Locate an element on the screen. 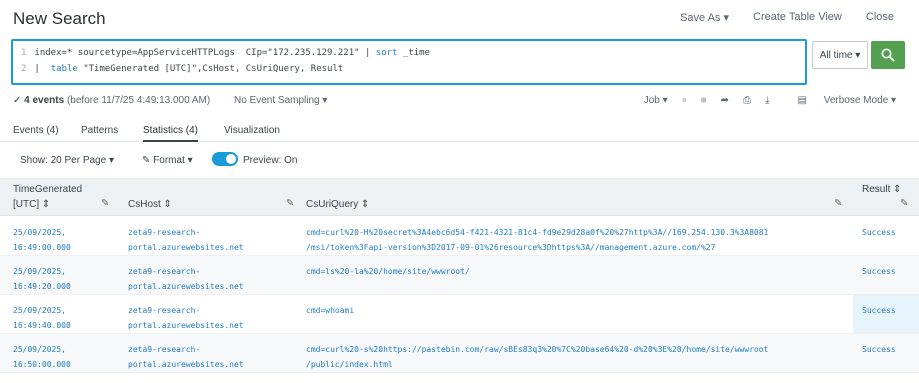 The height and width of the screenshot is (383, 919). tab-patterns: Patterns is located at coordinates (99, 130).